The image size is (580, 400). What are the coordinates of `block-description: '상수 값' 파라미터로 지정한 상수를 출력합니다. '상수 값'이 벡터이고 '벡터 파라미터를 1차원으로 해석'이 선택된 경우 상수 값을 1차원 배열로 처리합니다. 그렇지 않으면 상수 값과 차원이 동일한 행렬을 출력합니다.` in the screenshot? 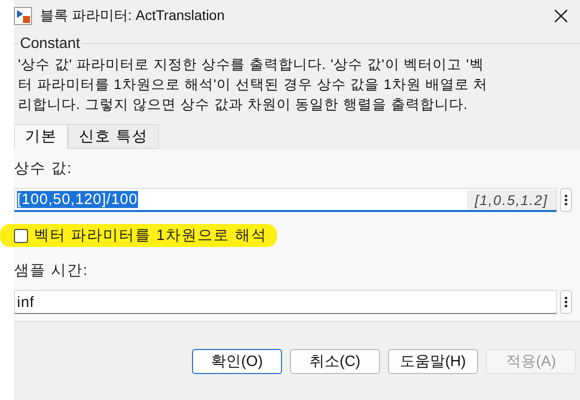 It's located at (253, 84).